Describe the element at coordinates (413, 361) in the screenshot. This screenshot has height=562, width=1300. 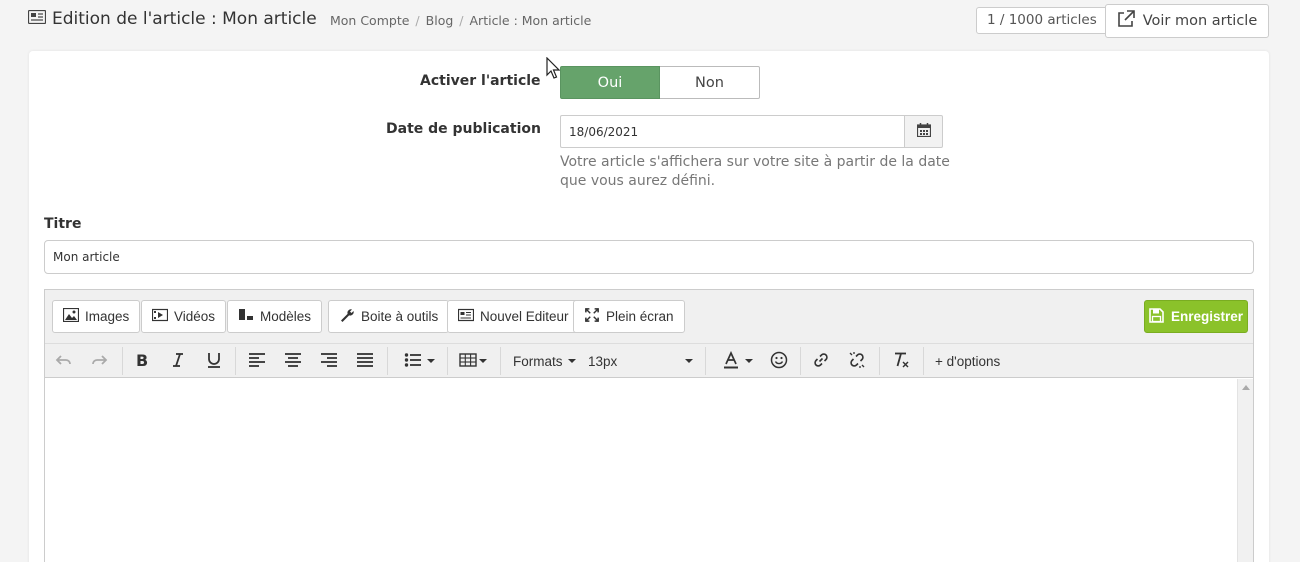
I see `bullet-list-icon` at that location.